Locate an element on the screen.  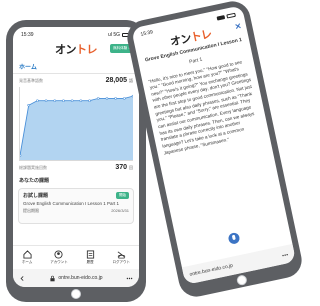
bottom-nav: ホーム アカウント 履歴 ログアウト is located at coordinates (76, 257).